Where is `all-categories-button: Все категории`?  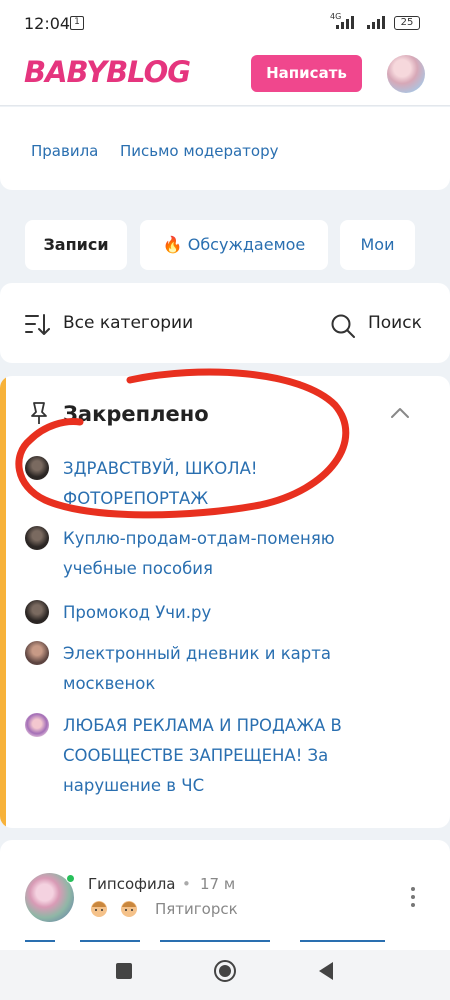
all-categories-button: Все категории is located at coordinates (128, 323).